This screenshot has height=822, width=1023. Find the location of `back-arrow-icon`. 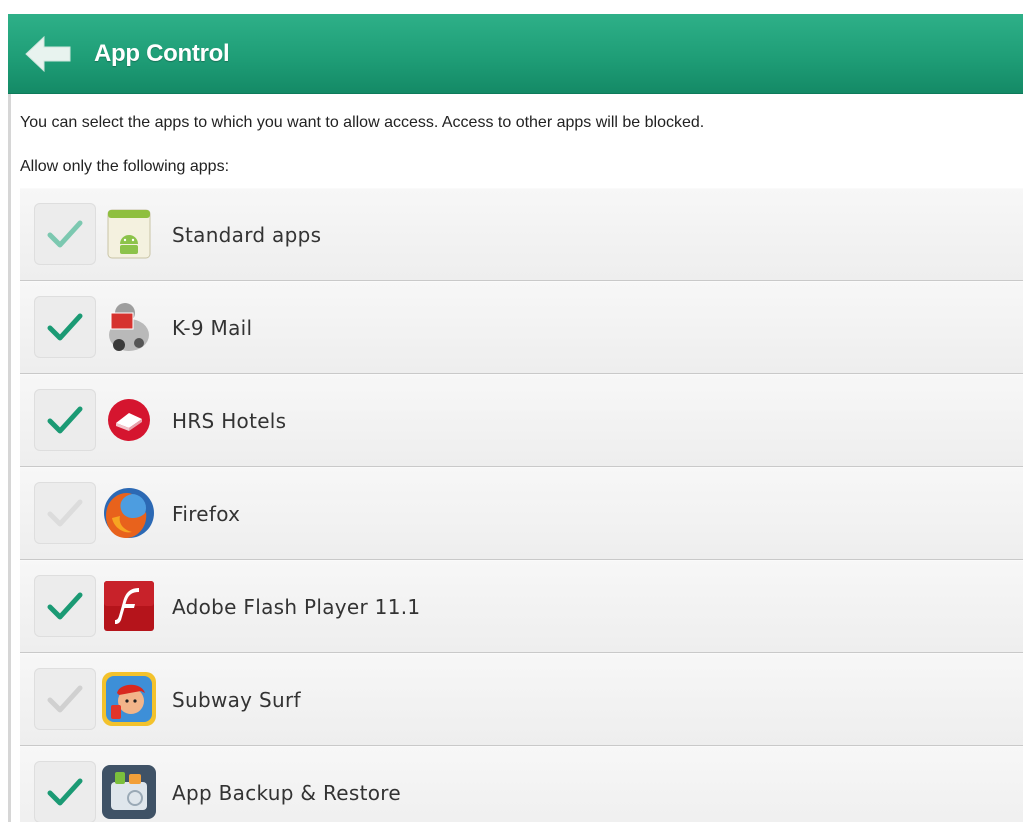

back-arrow-icon is located at coordinates (48, 54).